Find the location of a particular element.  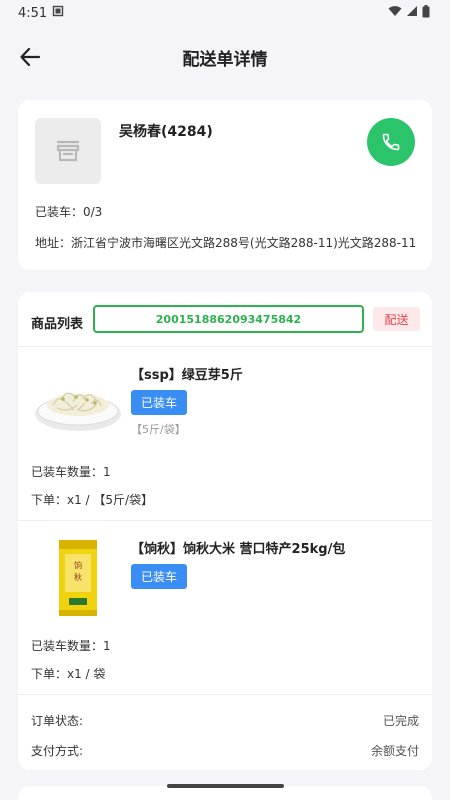

product-image is located at coordinates (78, 404).